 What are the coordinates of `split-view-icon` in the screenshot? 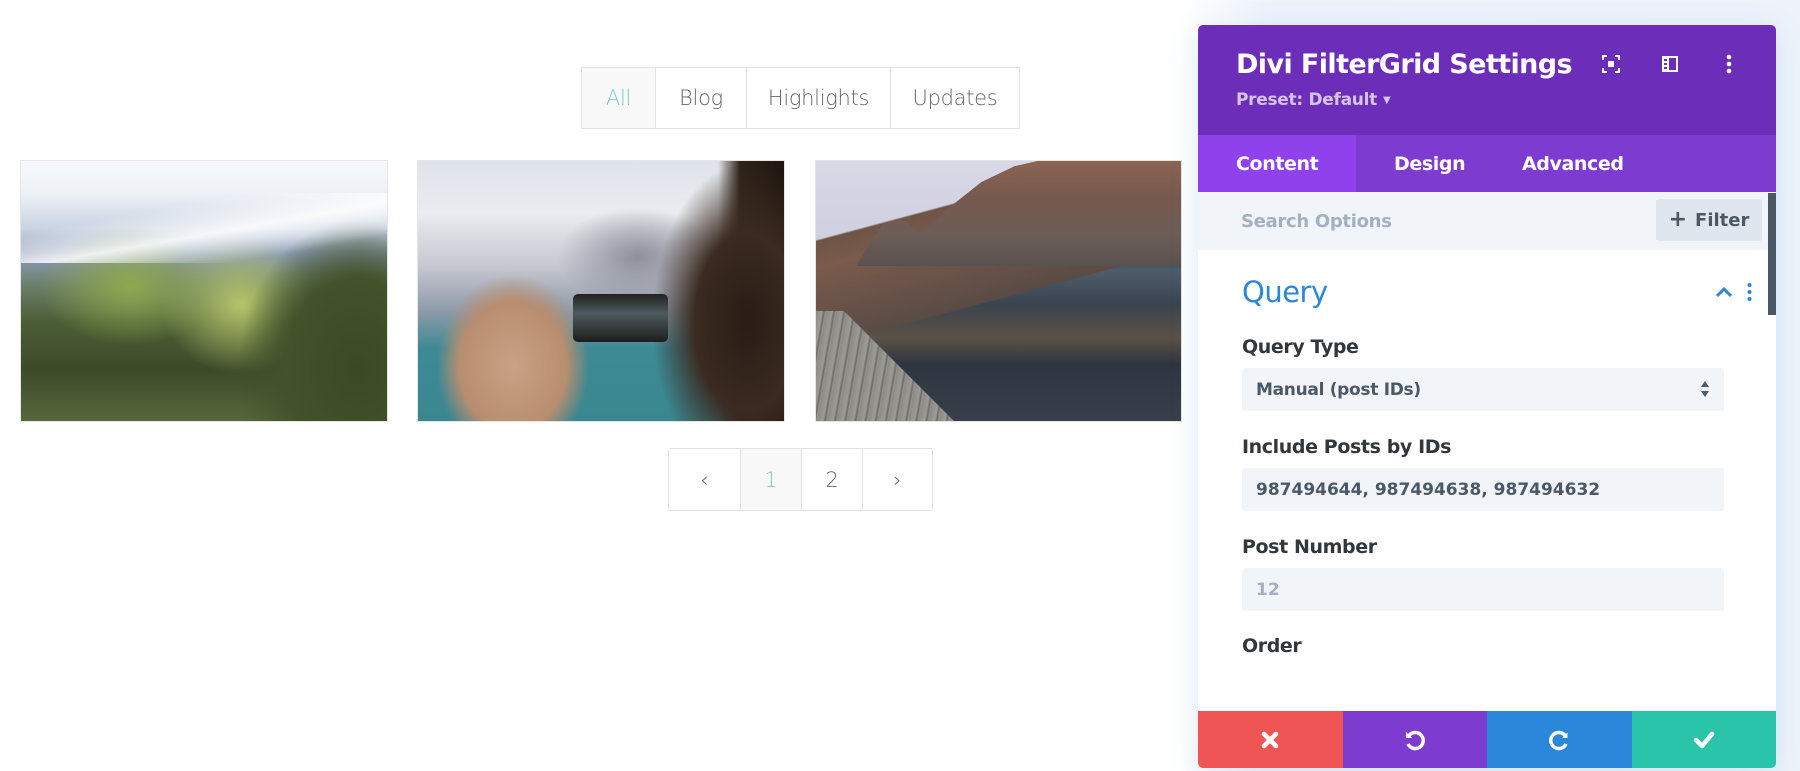 It's located at (1670, 64).